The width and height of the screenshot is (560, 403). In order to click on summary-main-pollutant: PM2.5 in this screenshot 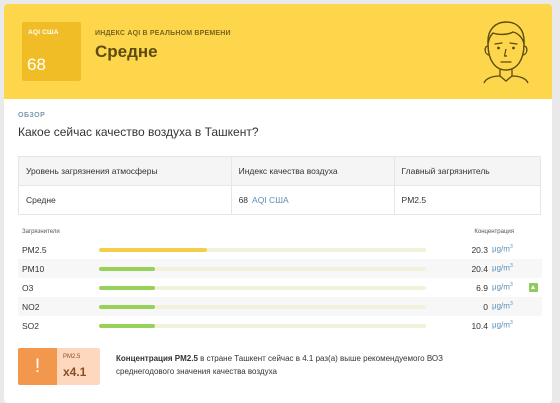, I will do `click(467, 200)`.